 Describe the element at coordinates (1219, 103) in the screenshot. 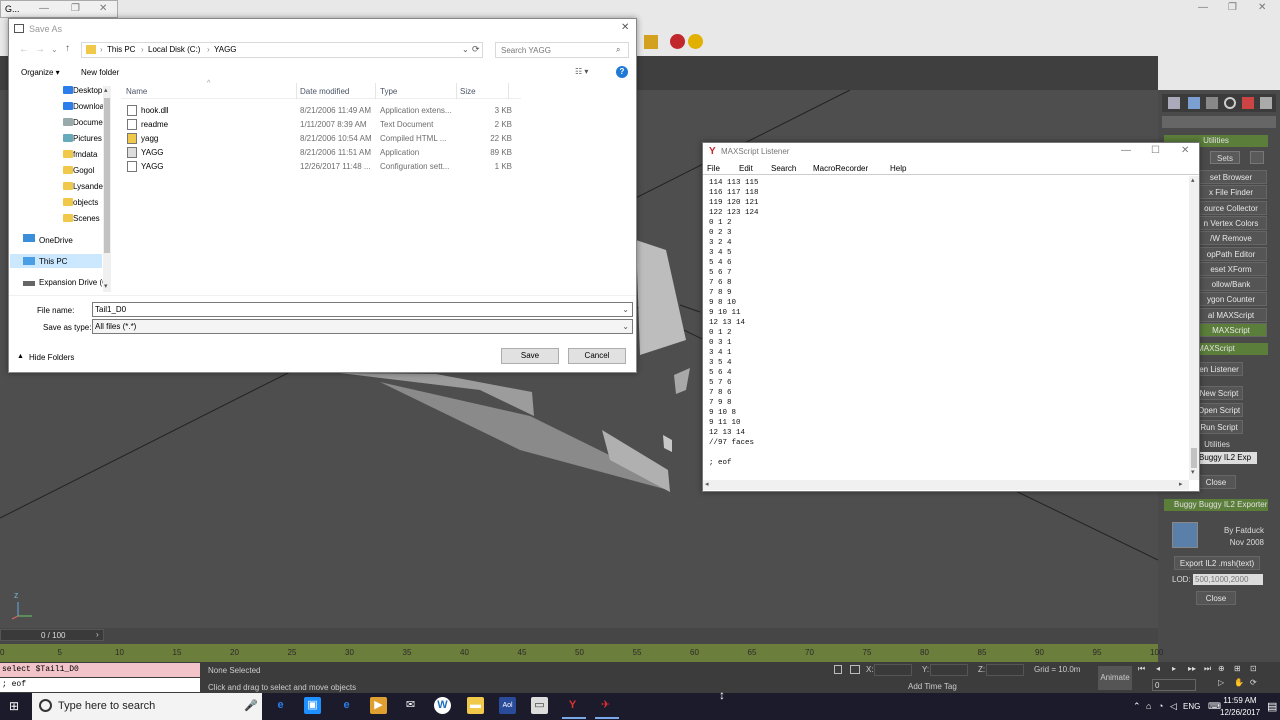

I see `panel-tabs` at that location.